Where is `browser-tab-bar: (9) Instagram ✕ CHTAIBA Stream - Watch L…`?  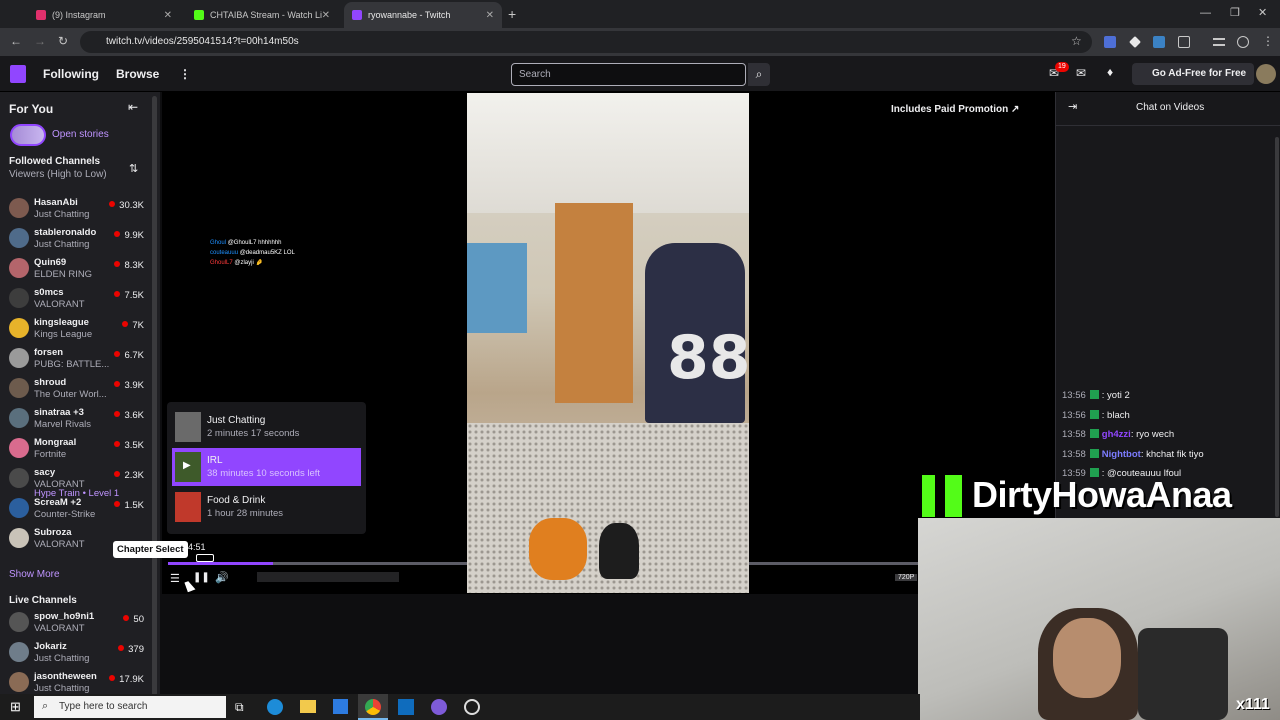 browser-tab-bar: (9) Instagram ✕ CHTAIBA Stream - Watch L… is located at coordinates (640, 14).